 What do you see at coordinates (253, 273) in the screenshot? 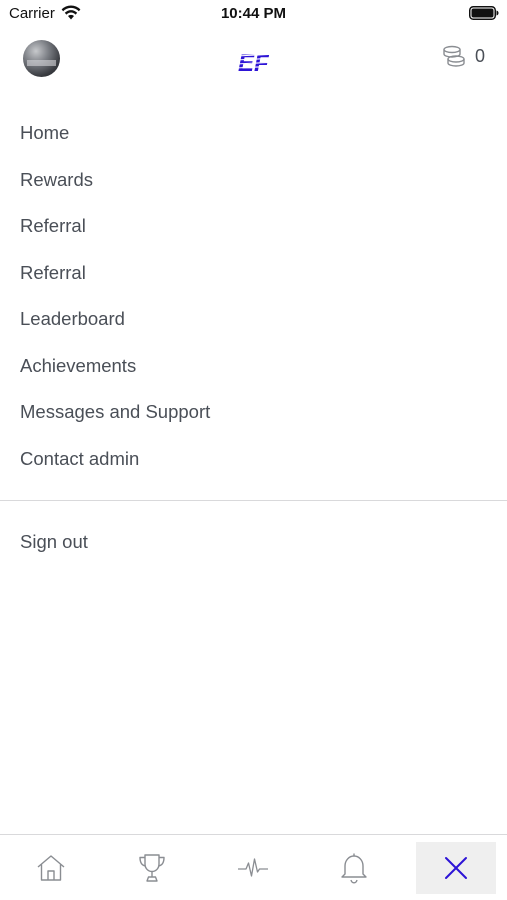
I see `menu-item-referral-2: Referral` at bounding box center [253, 273].